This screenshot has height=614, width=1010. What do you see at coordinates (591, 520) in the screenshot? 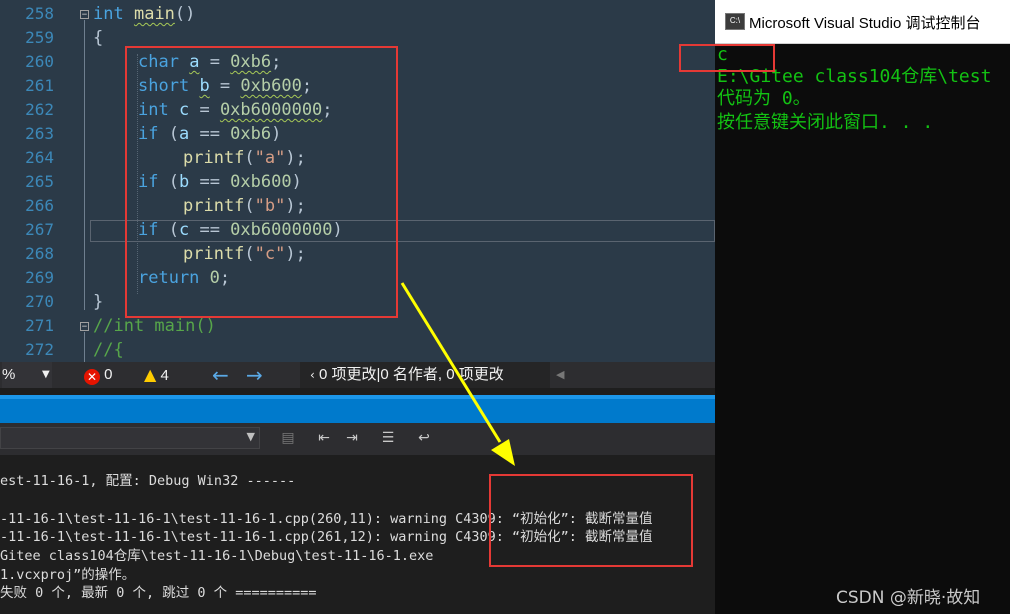
I see `warning-highlight-box` at bounding box center [591, 520].